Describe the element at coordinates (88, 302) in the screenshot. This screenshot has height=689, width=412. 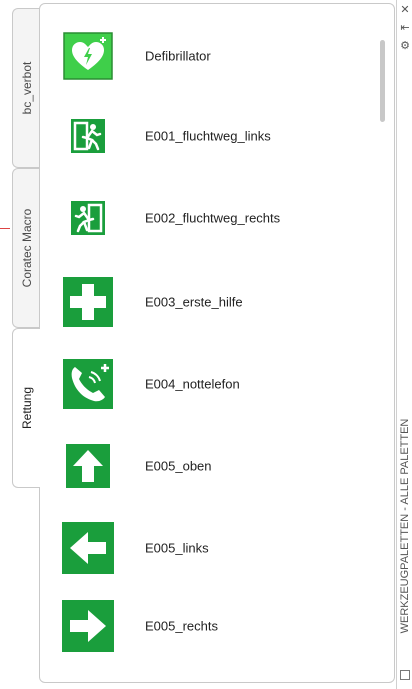
I see `first-aid-cross-icon` at that location.